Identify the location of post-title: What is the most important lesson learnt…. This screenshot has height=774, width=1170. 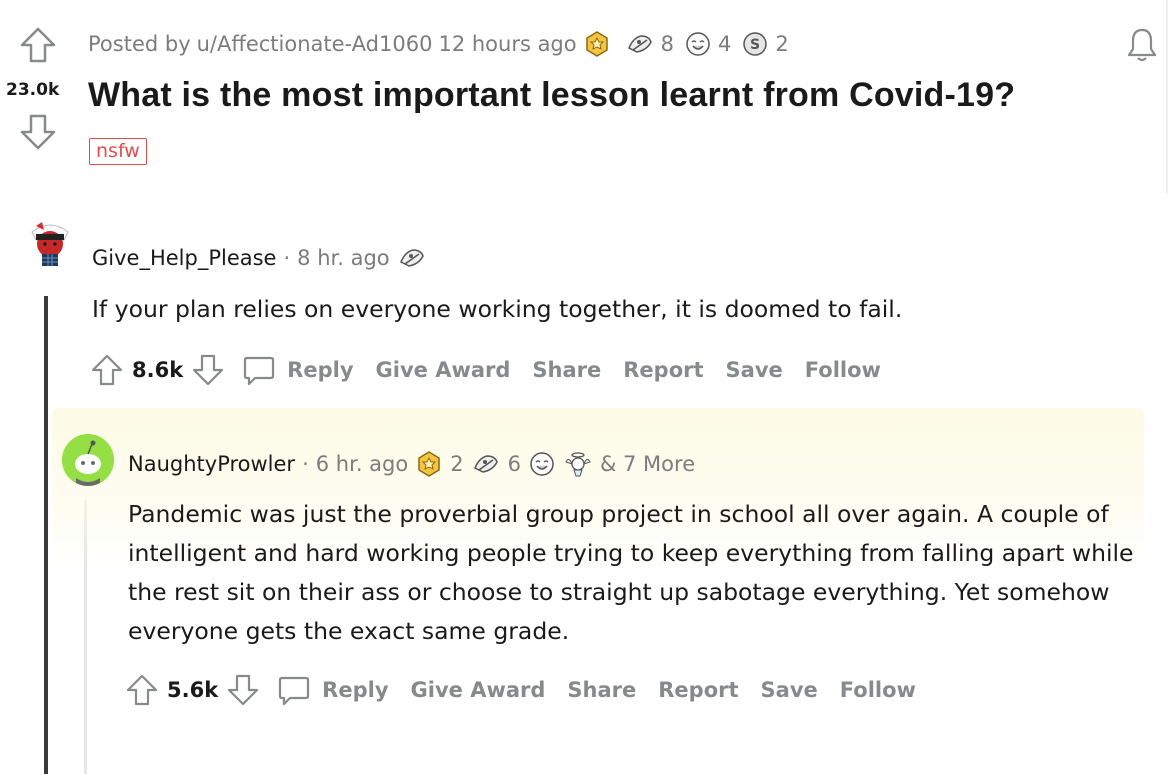
(551, 95).